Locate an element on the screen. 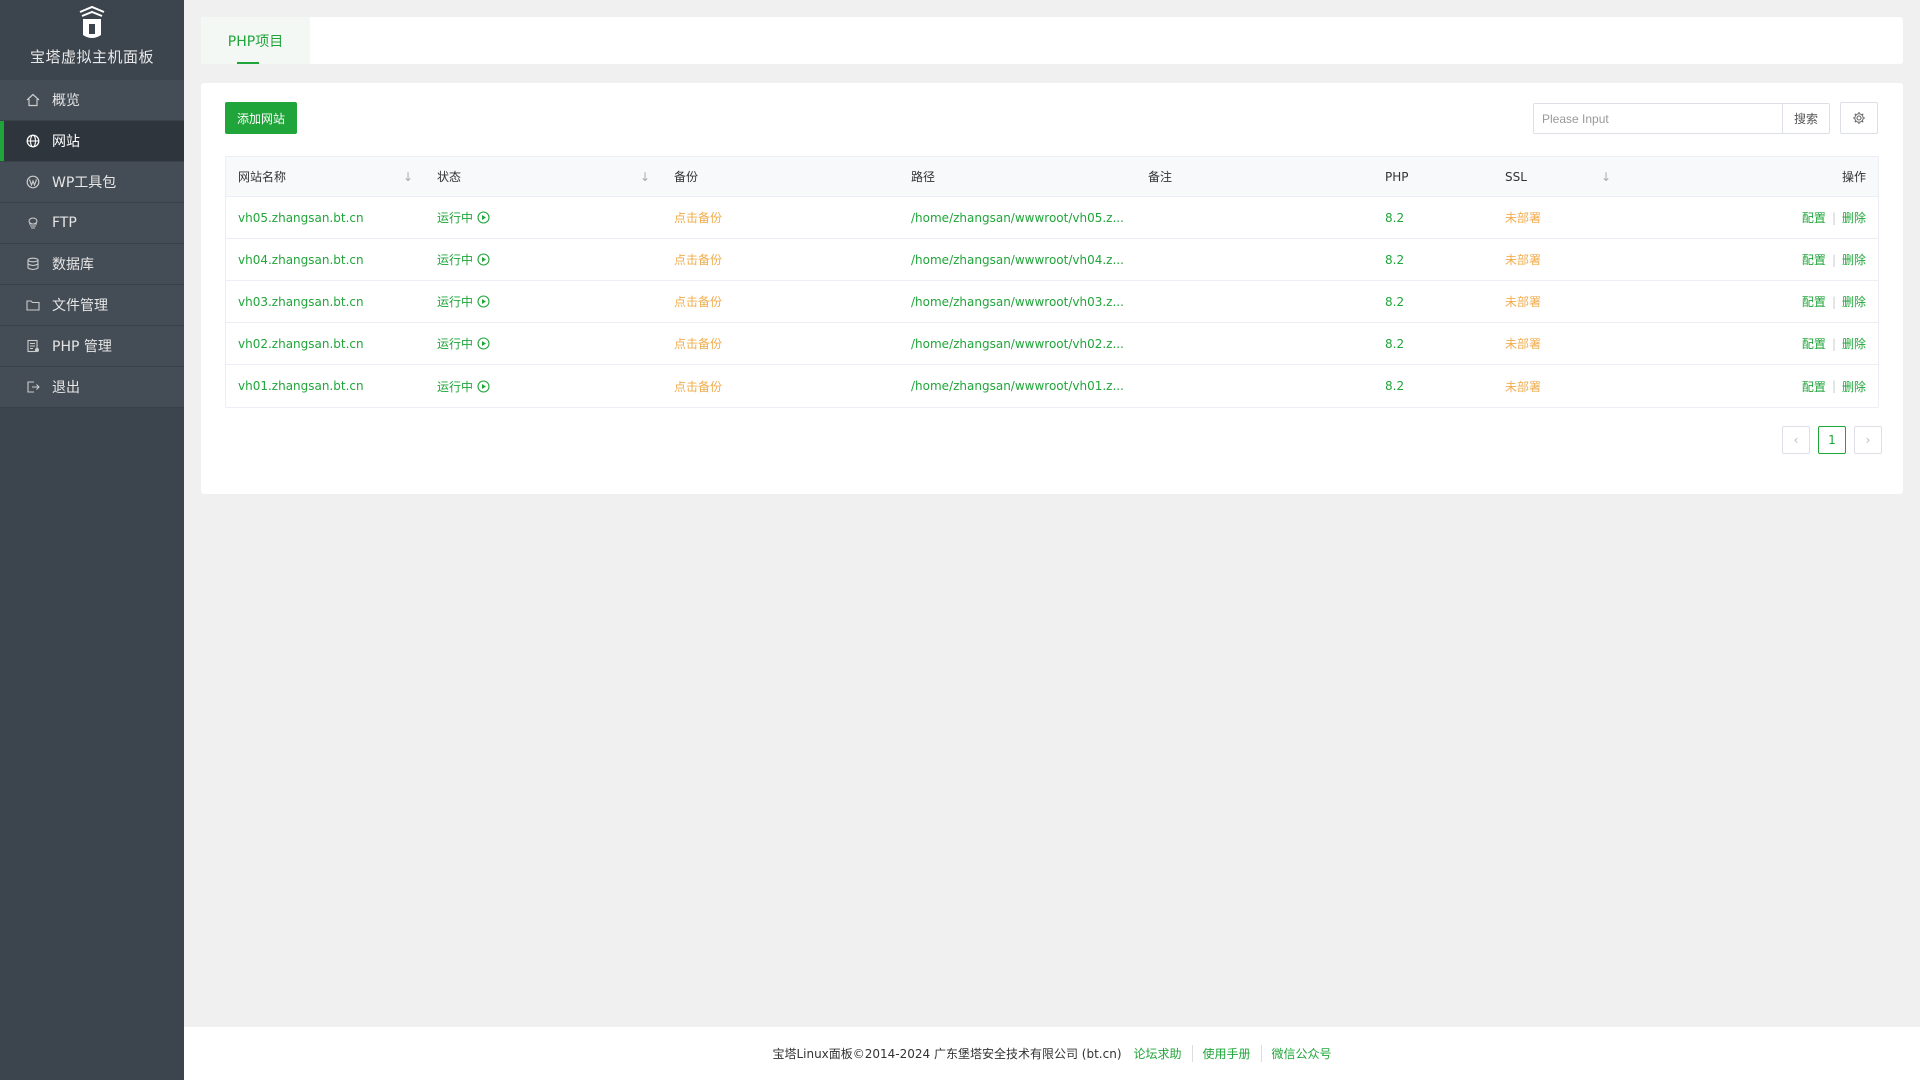 This screenshot has width=1920, height=1080. gear-icon is located at coordinates (1859, 118).